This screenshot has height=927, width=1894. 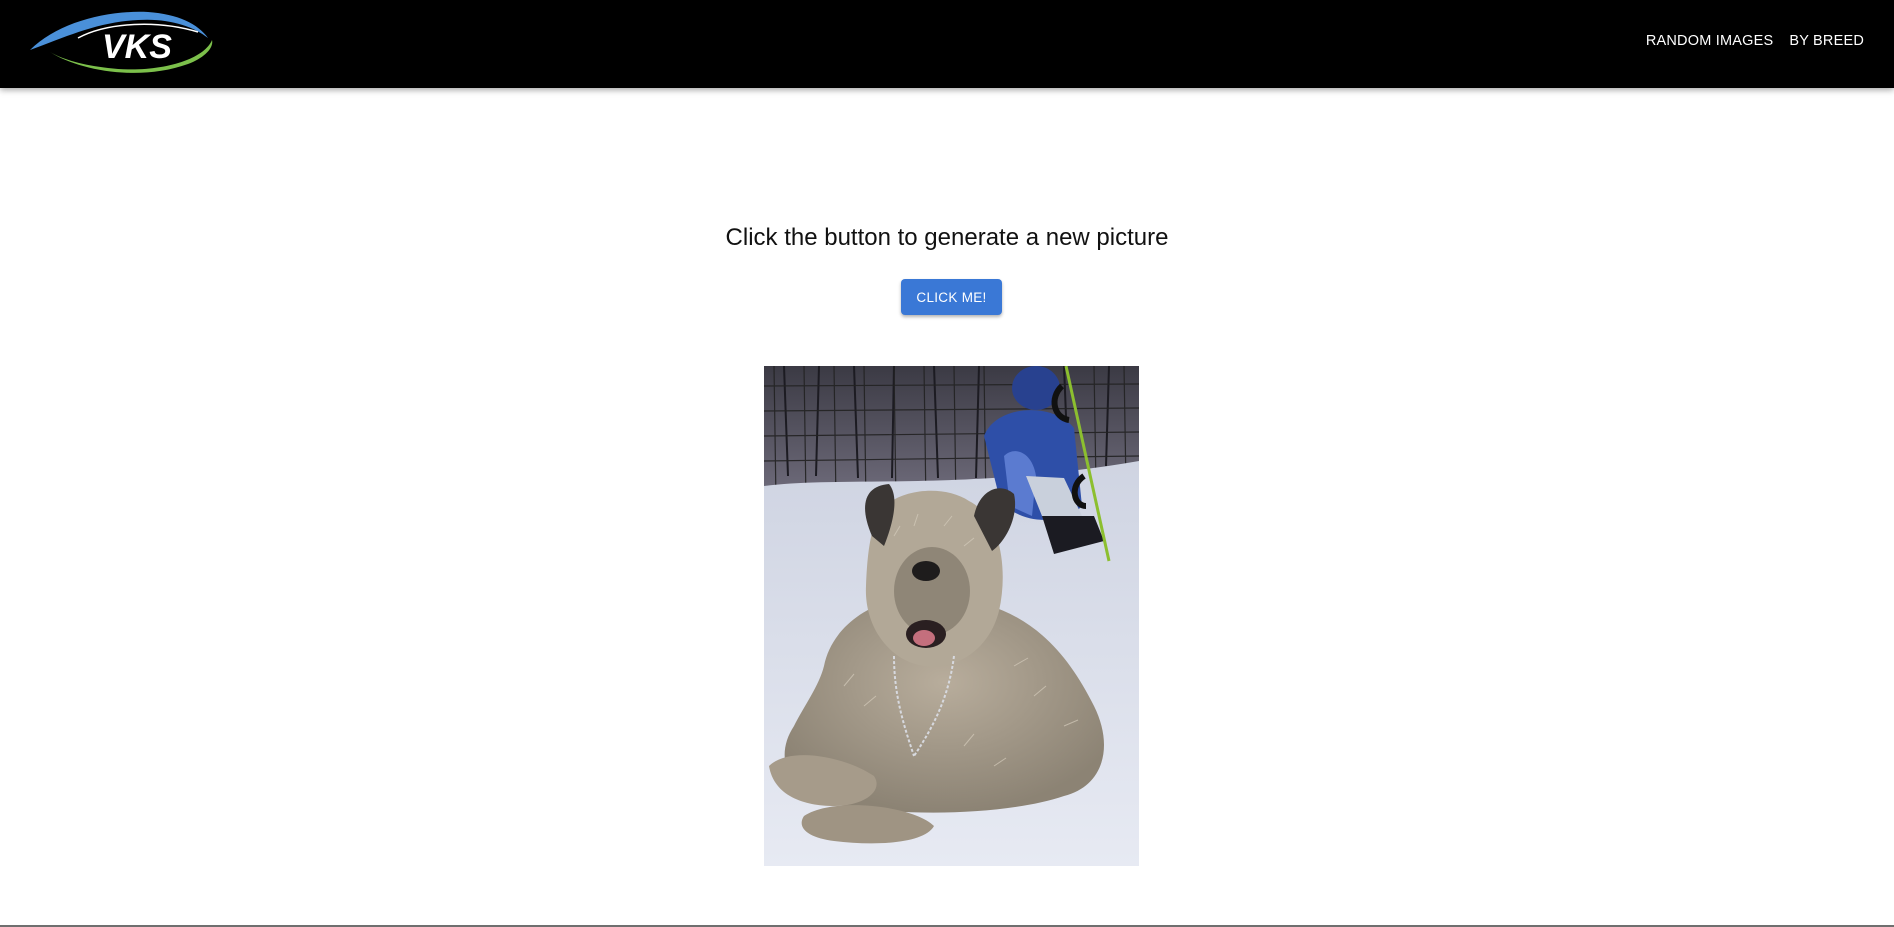 I want to click on app-bar: VKS RANDOM IMAGES BY BREED, so click(x=947, y=44).